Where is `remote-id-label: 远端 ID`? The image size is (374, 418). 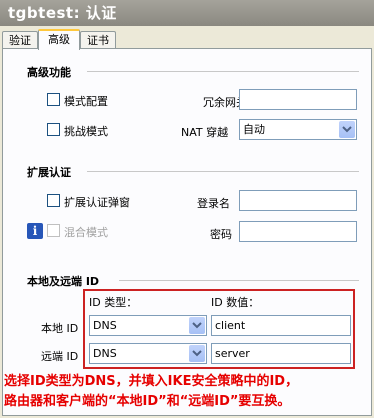 remote-id-label: 远端 ID is located at coordinates (60, 356).